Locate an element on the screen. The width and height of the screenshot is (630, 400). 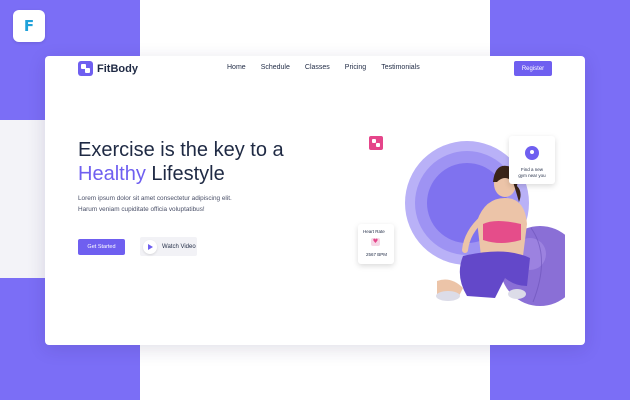
find-gym-text: Find a new gym near you is located at coordinates (532, 173).